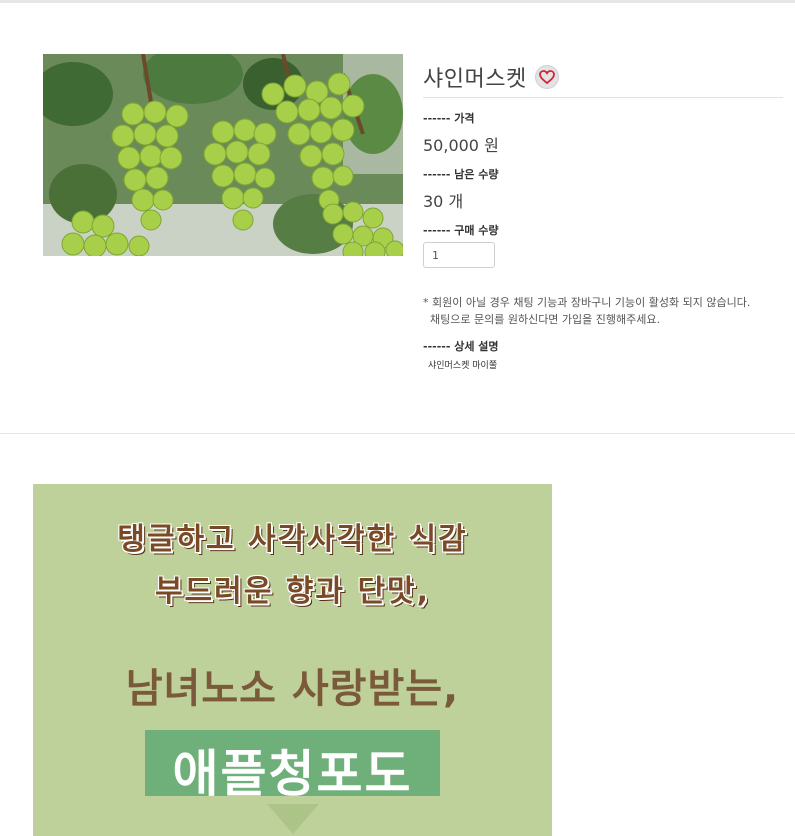 The image size is (795, 836). What do you see at coordinates (461, 174) in the screenshot?
I see `stock-label: ------ 남은 수량` at bounding box center [461, 174].